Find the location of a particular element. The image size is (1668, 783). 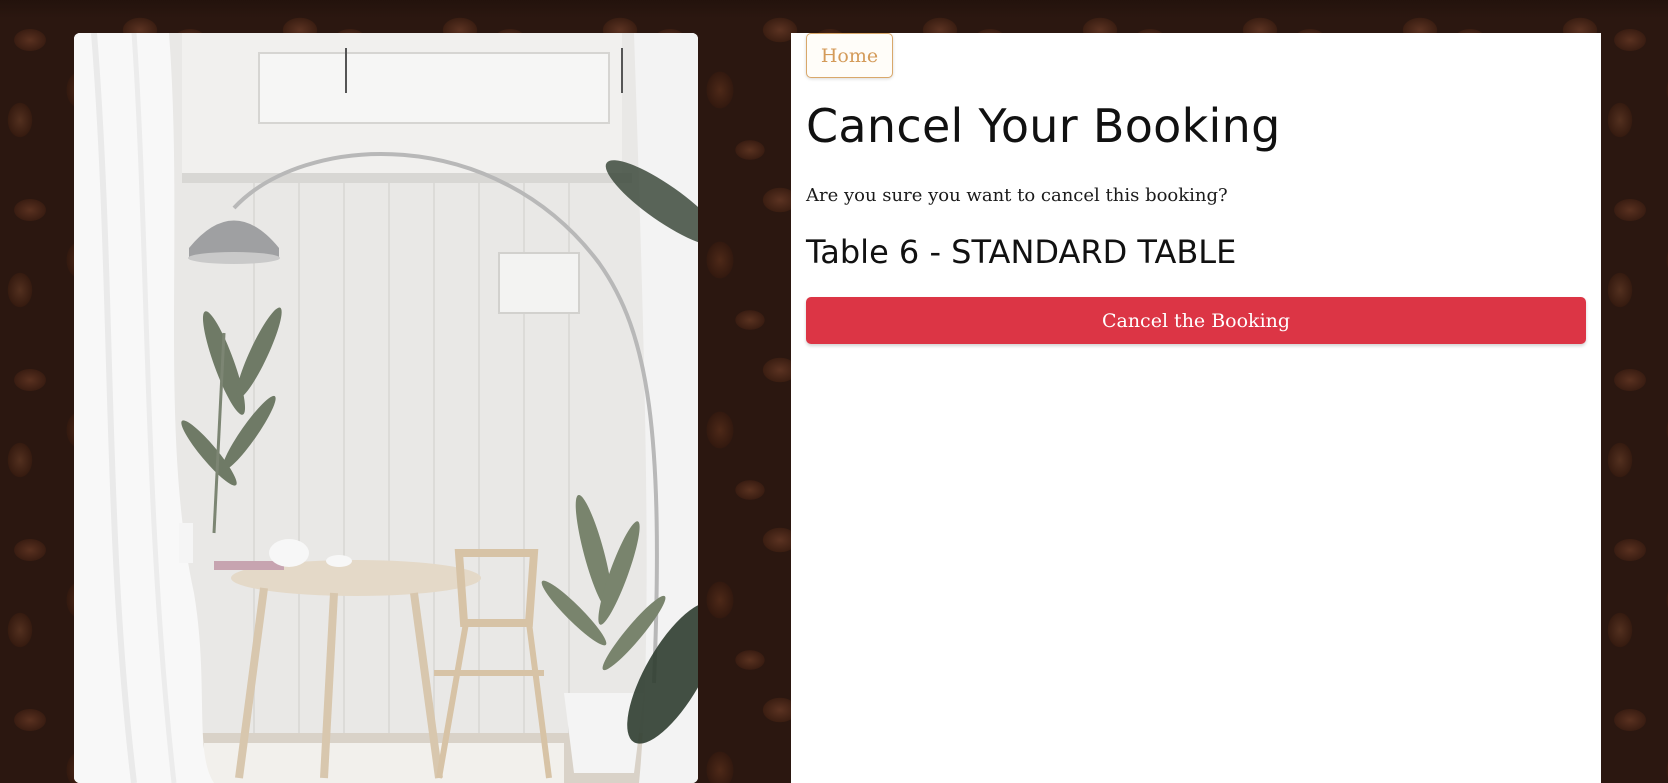

page-title: Cancel Your Booking is located at coordinates (1043, 126).